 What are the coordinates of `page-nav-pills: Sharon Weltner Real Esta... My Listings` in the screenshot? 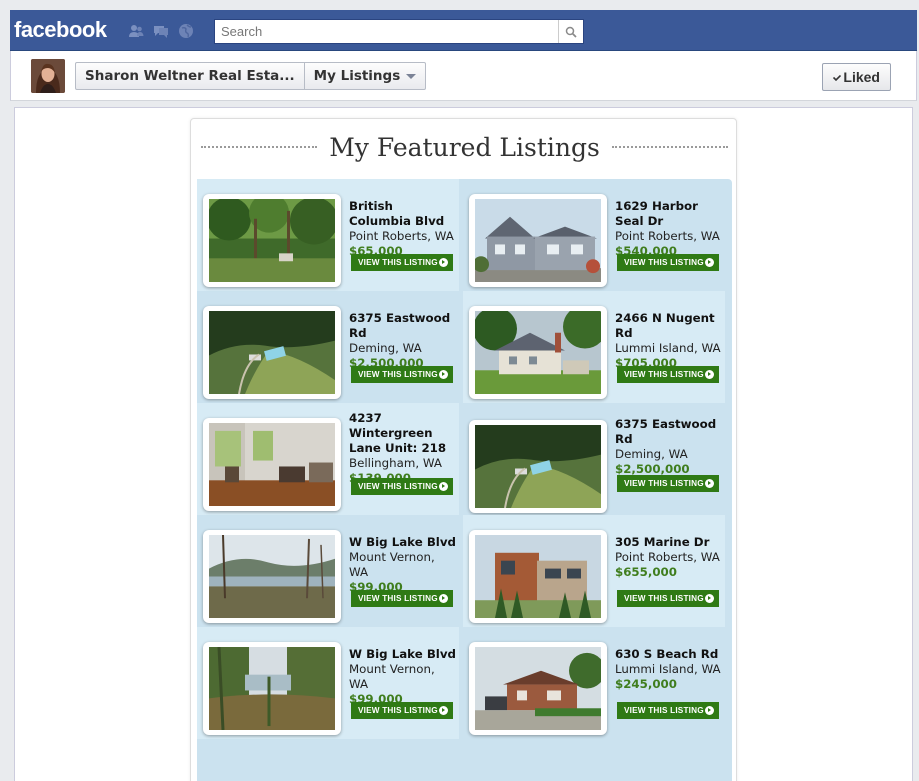 It's located at (251, 76).